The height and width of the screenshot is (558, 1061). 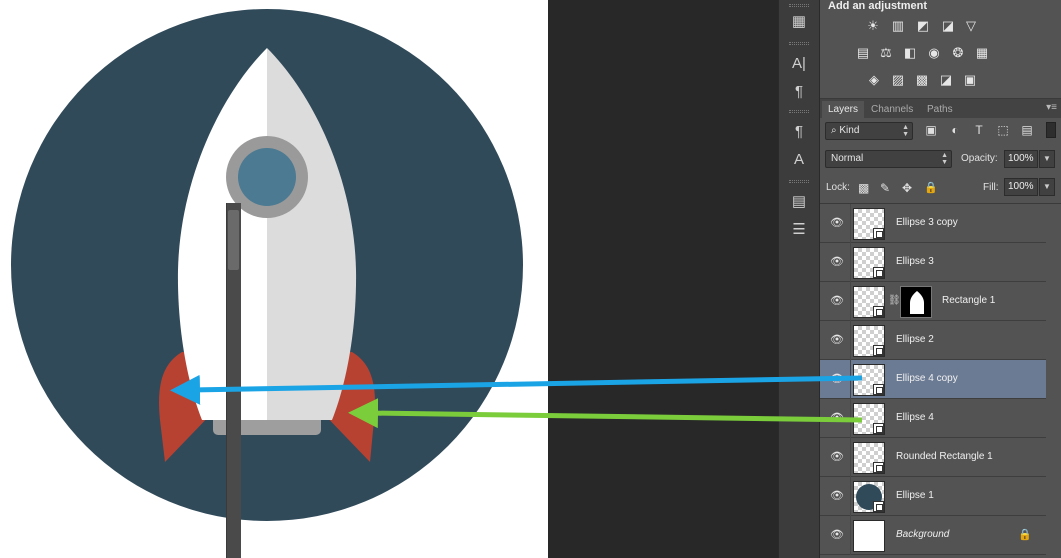 What do you see at coordinates (898, 80) in the screenshot?
I see `posterize-icon: ▨` at bounding box center [898, 80].